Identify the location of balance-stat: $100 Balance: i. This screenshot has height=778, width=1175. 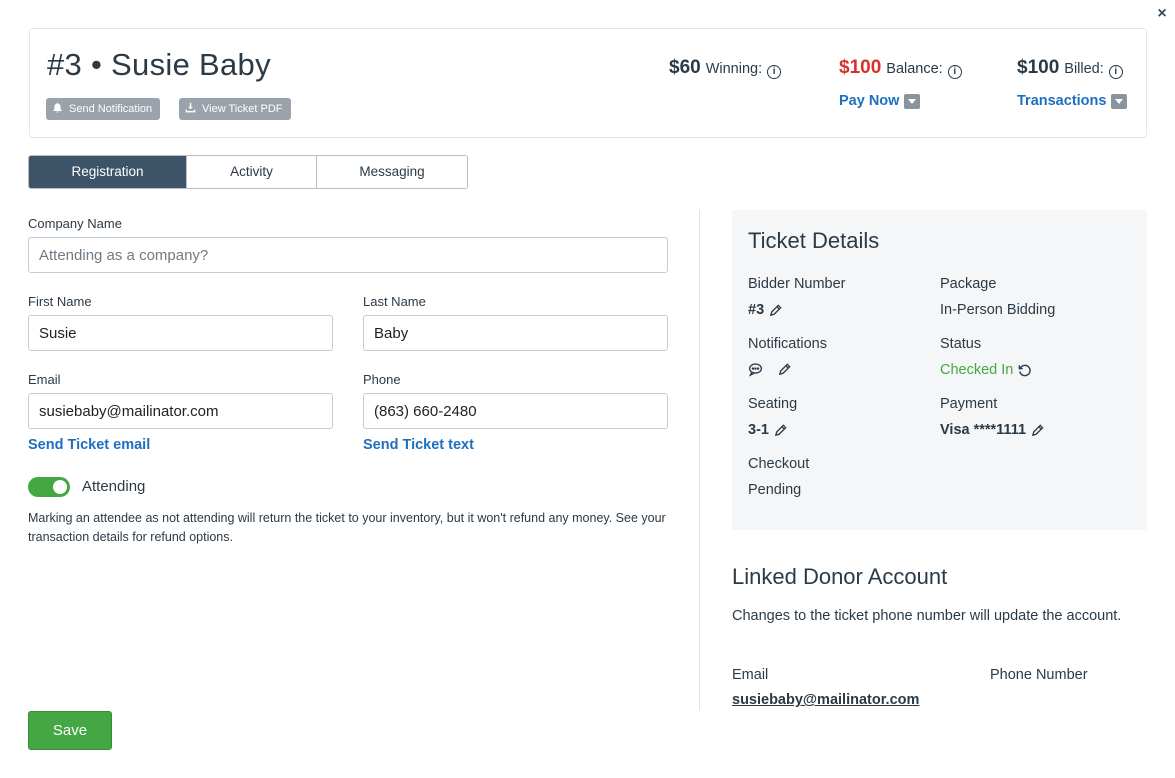
(900, 68).